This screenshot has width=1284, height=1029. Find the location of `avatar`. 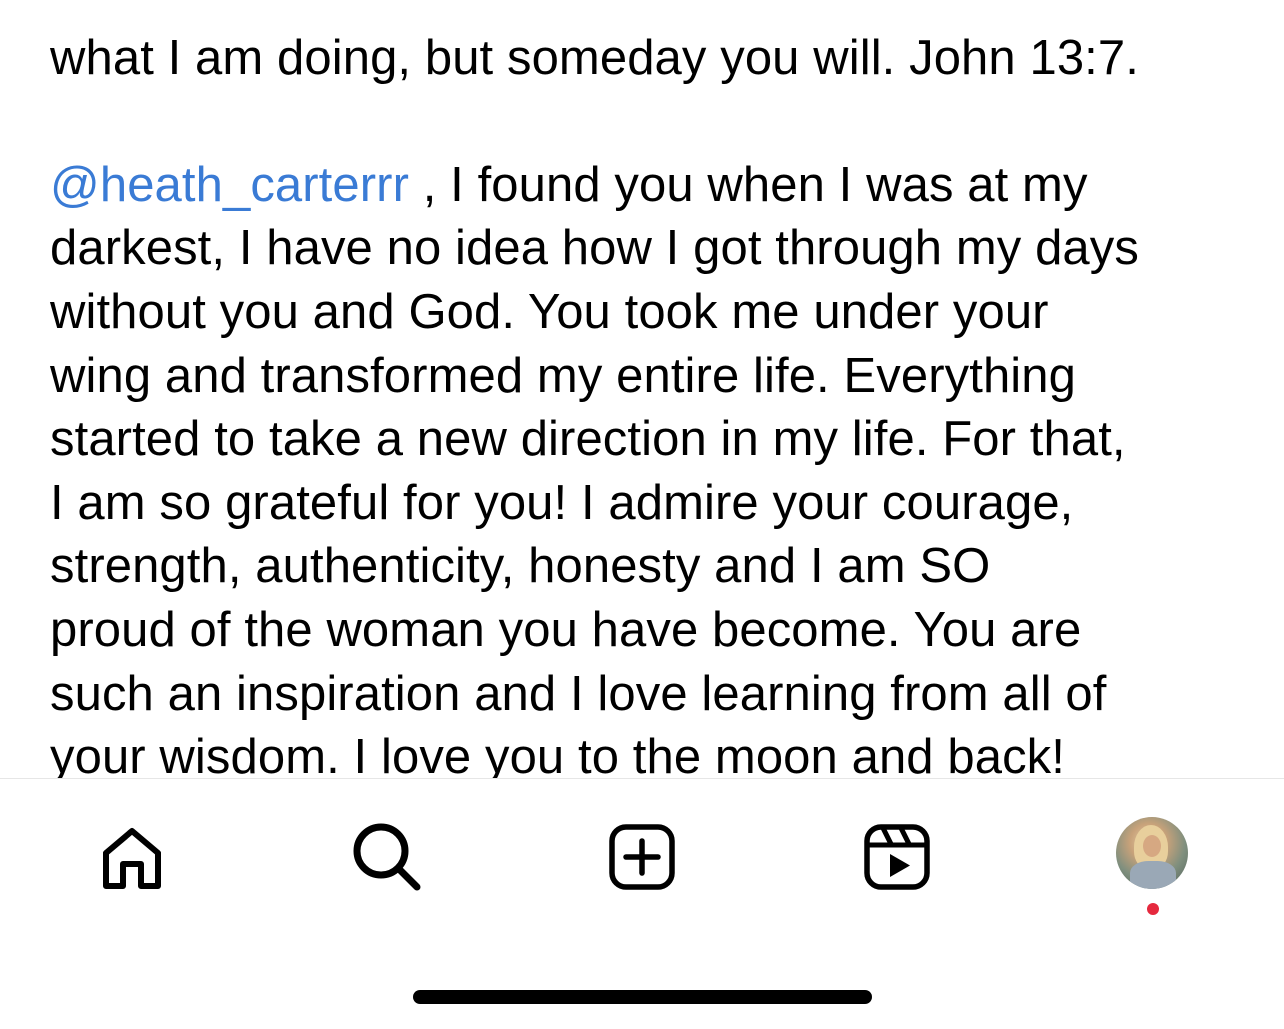

avatar is located at coordinates (1152, 853).